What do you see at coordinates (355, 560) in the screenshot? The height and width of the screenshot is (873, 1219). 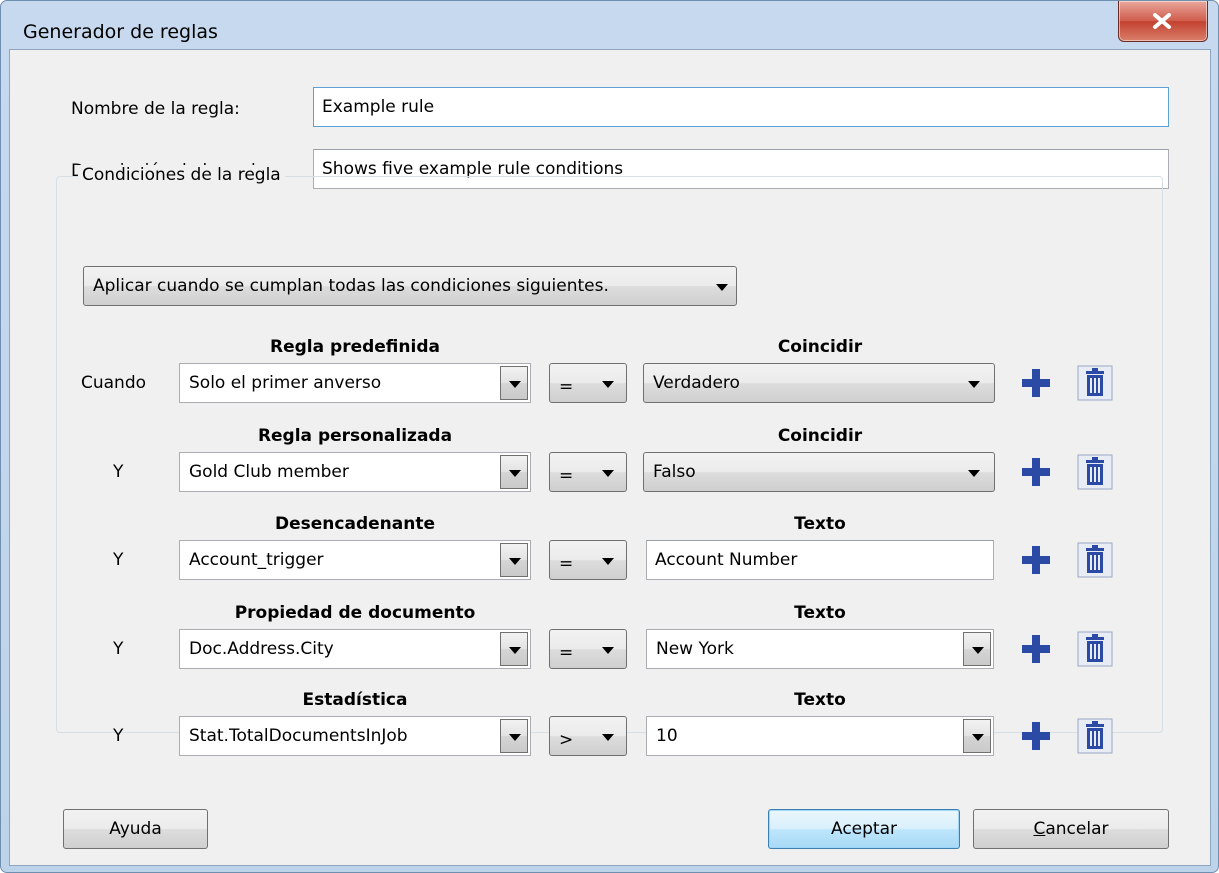 I see `condition-rule-select: Account_trigger` at bounding box center [355, 560].